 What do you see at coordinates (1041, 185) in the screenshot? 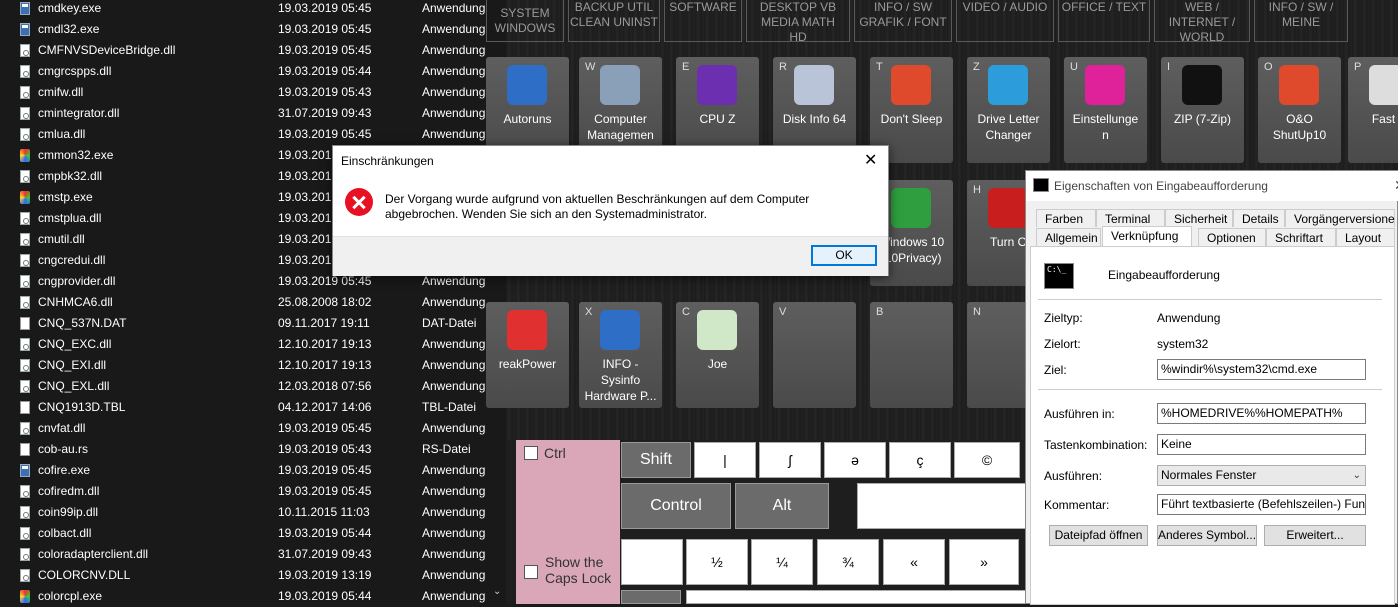
I see `cmd-icon` at bounding box center [1041, 185].